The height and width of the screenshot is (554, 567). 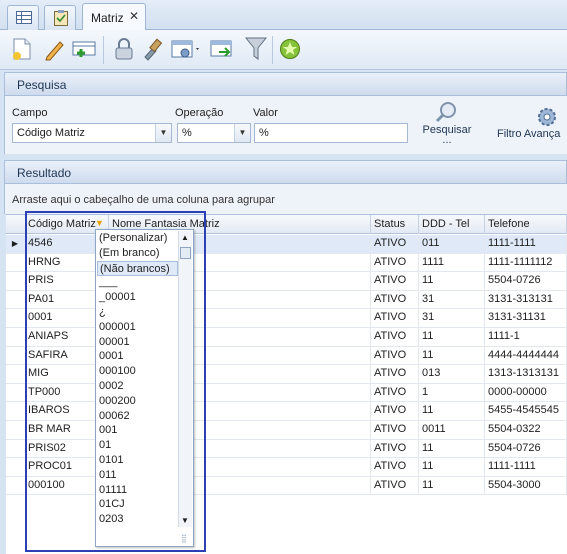 What do you see at coordinates (256, 49) in the screenshot?
I see `filter-button` at bounding box center [256, 49].